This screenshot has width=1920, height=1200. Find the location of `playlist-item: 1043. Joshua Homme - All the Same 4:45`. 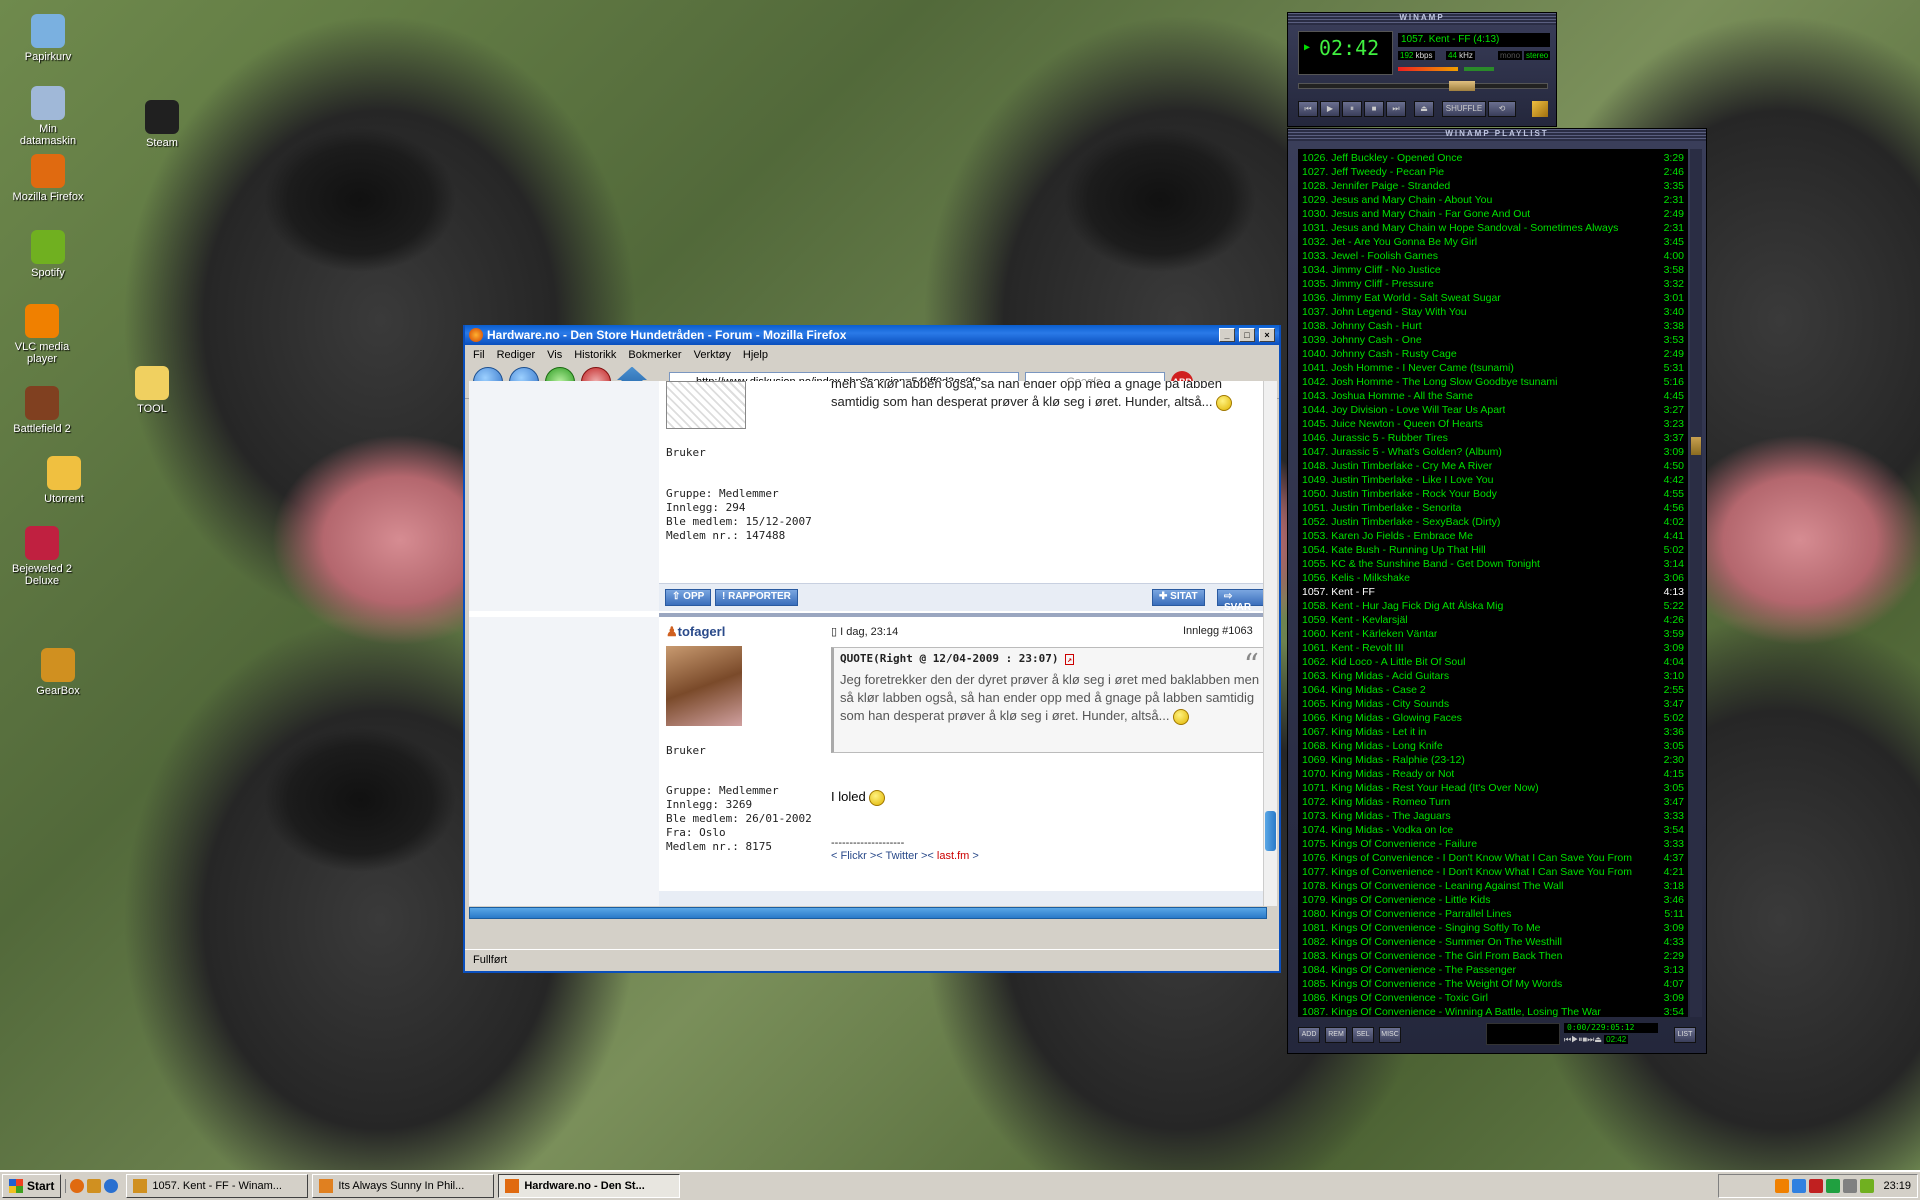

playlist-item: 1043. Joshua Homme - All the Same 4:45 is located at coordinates (1493, 396).